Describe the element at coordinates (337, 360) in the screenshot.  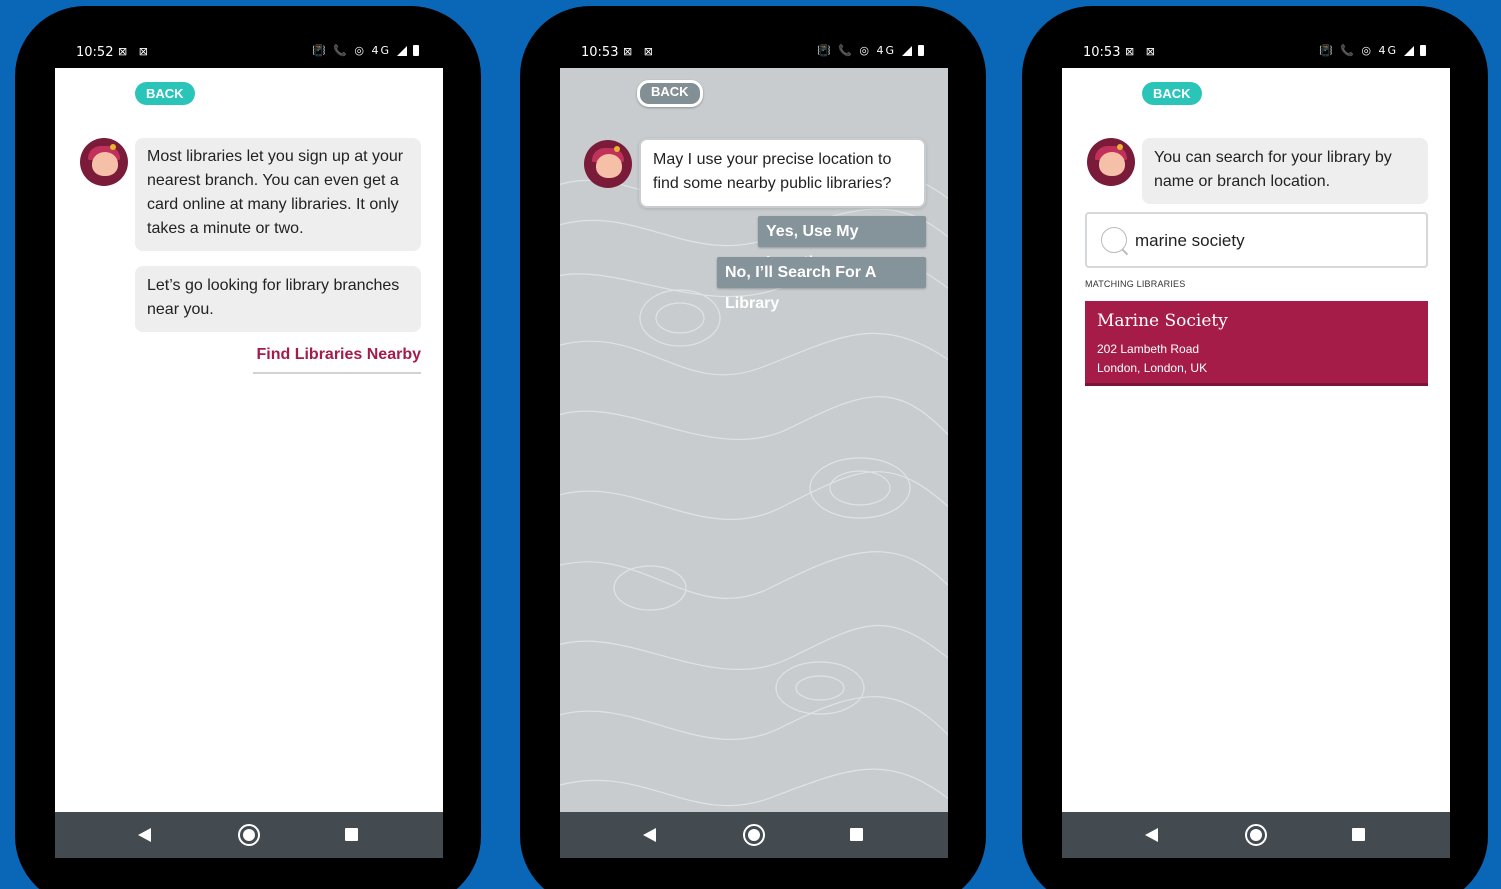
I see `find-libraries-nearby-button: Find Libraries Nearby` at that location.